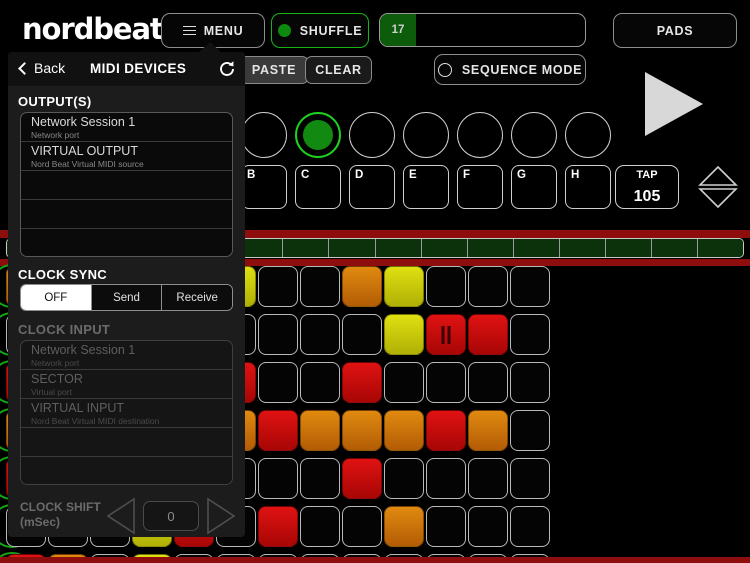  Describe the element at coordinates (674, 104) in the screenshot. I see `play-button-icon` at that location.